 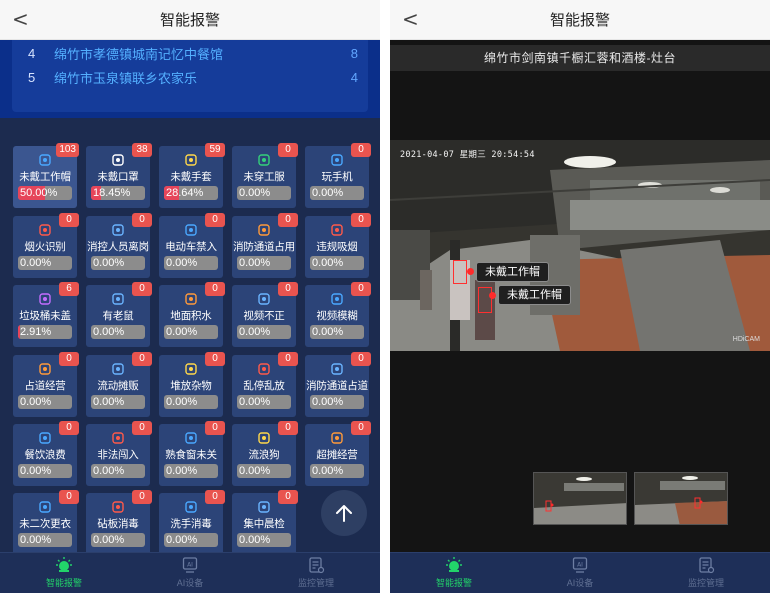 What do you see at coordinates (705, 583) in the screenshot?
I see `nav-label: 监控管理` at bounding box center [705, 583].